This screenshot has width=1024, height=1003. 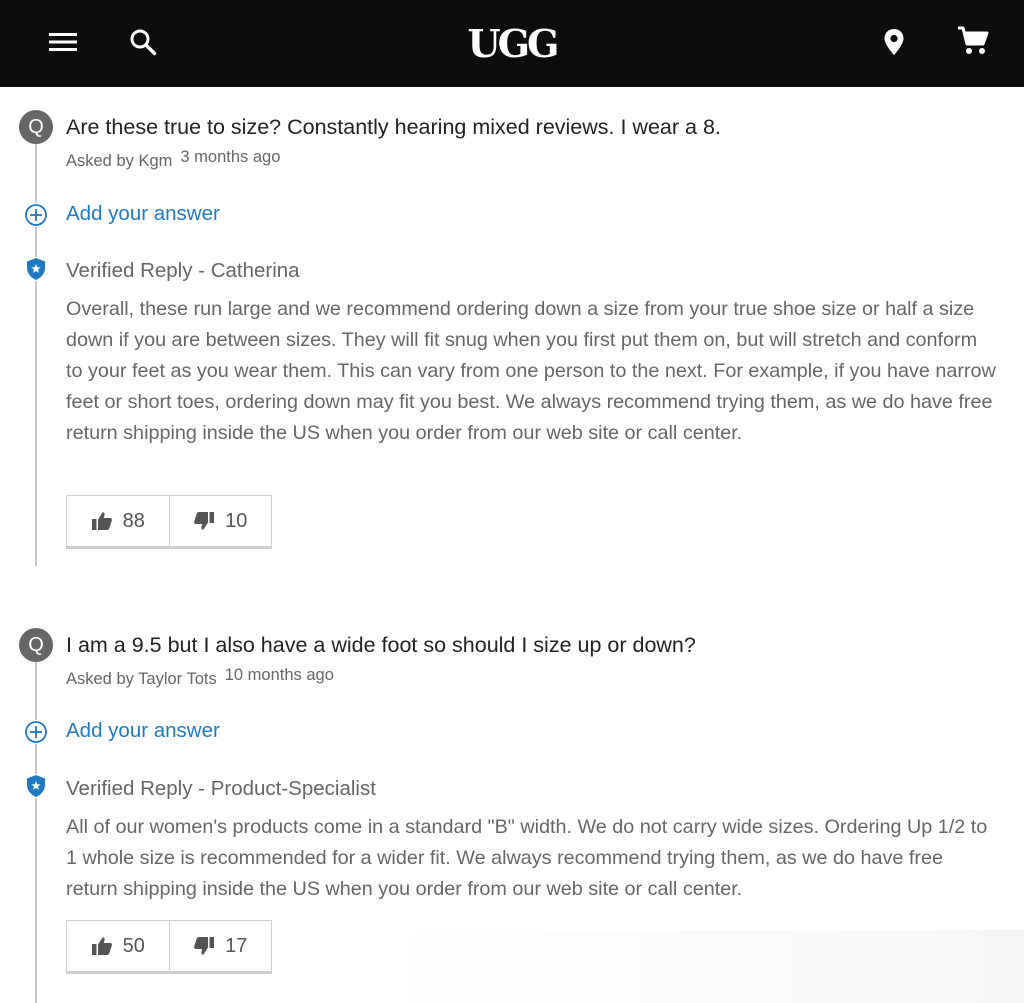 What do you see at coordinates (119, 161) in the screenshot?
I see `asked-by-name: Asked by Kgm` at bounding box center [119, 161].